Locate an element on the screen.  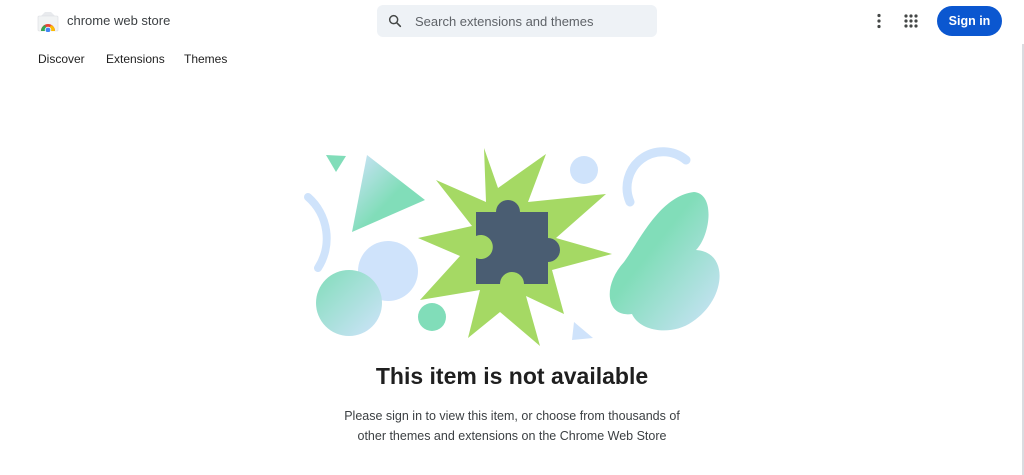
more-vert-icon is located at coordinates (879, 21).